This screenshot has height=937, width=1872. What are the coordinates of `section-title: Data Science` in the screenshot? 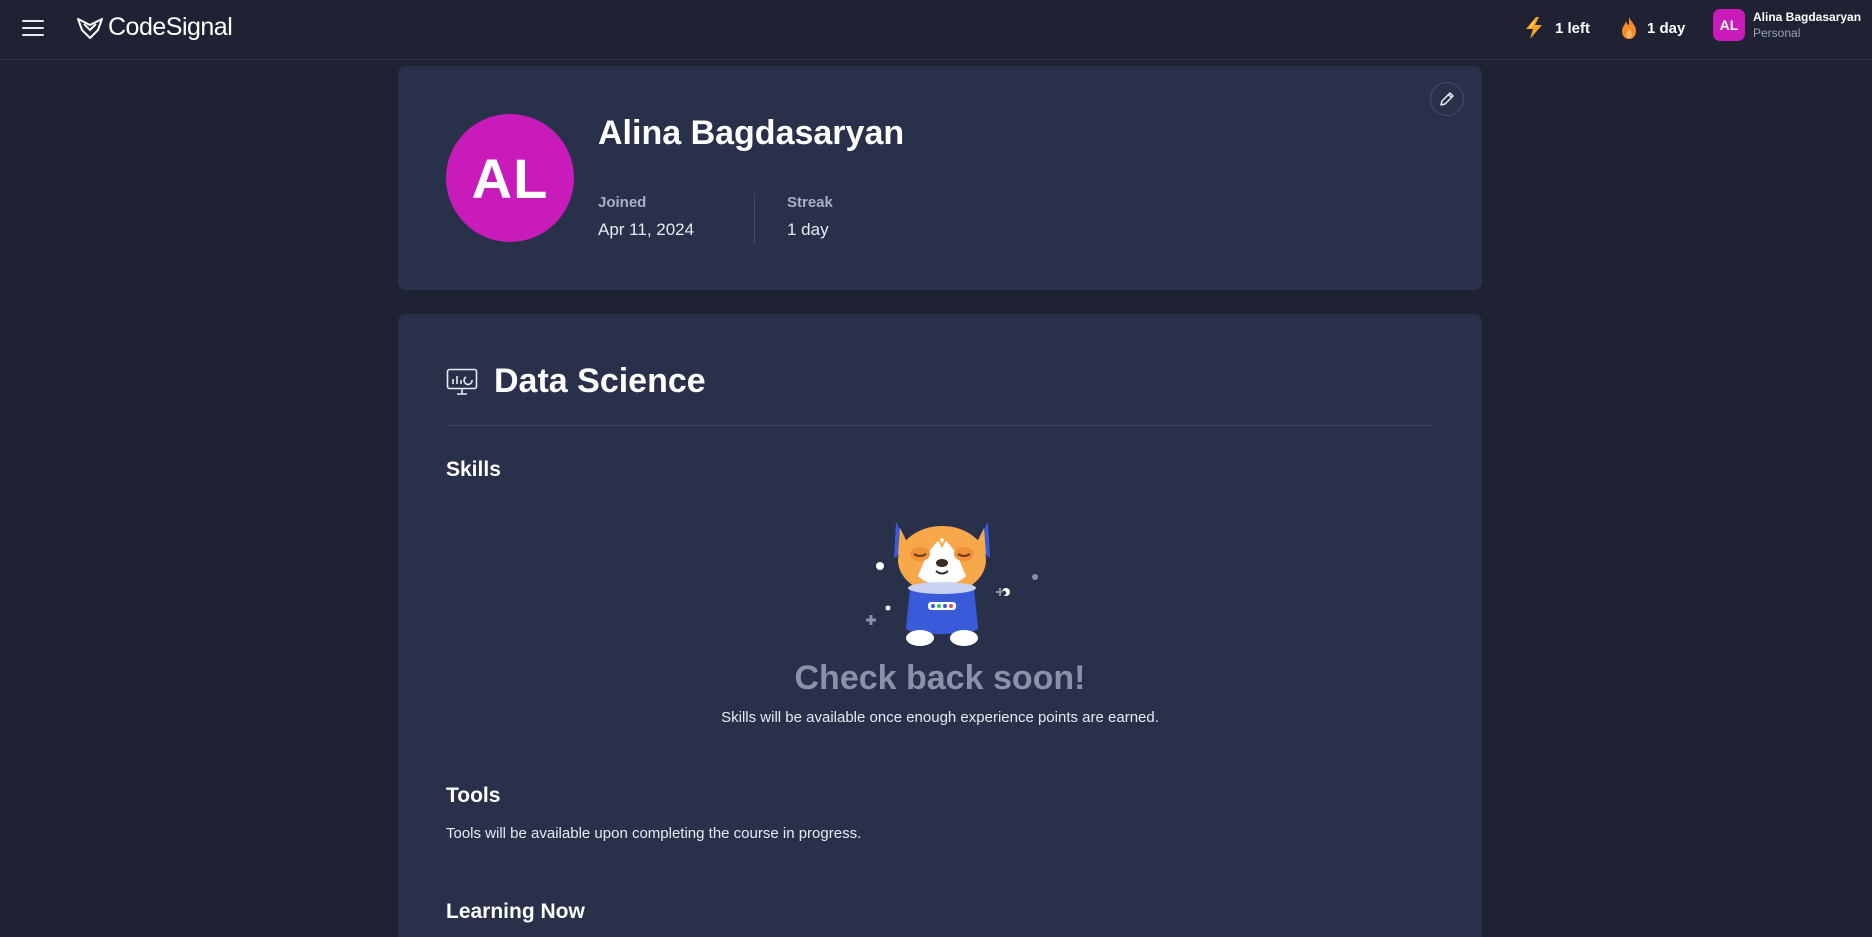 It's located at (600, 381).